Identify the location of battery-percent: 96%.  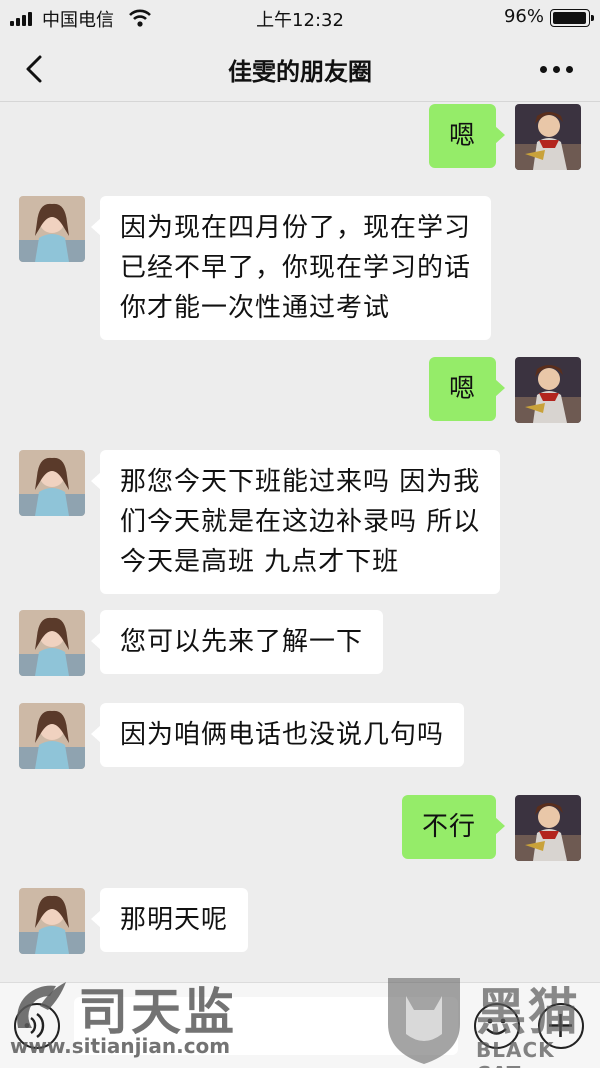
(523, 16).